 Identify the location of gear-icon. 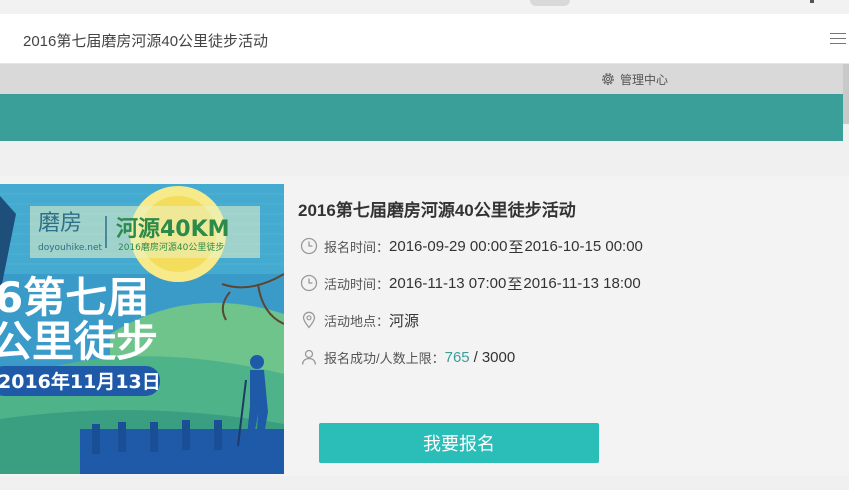
(608, 79).